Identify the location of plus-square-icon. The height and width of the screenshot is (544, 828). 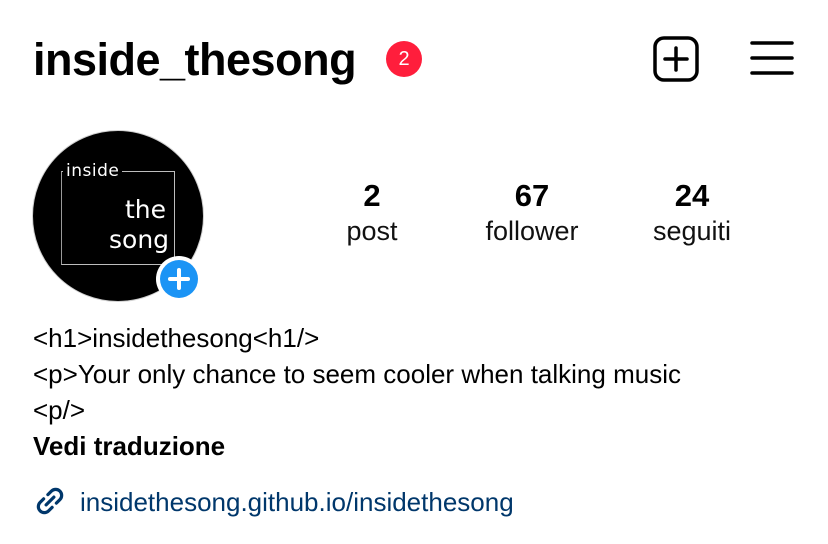
(676, 59).